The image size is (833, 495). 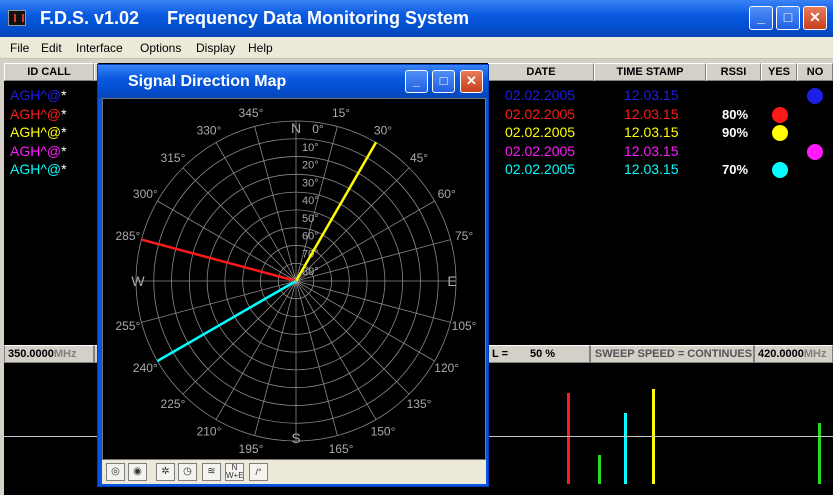 What do you see at coordinates (65, 354) in the screenshot?
I see `freq-start-unit: MHz` at bounding box center [65, 354].